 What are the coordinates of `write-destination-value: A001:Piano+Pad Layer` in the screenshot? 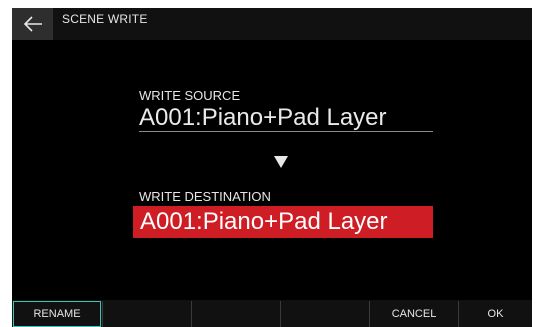 It's located at (264, 221).